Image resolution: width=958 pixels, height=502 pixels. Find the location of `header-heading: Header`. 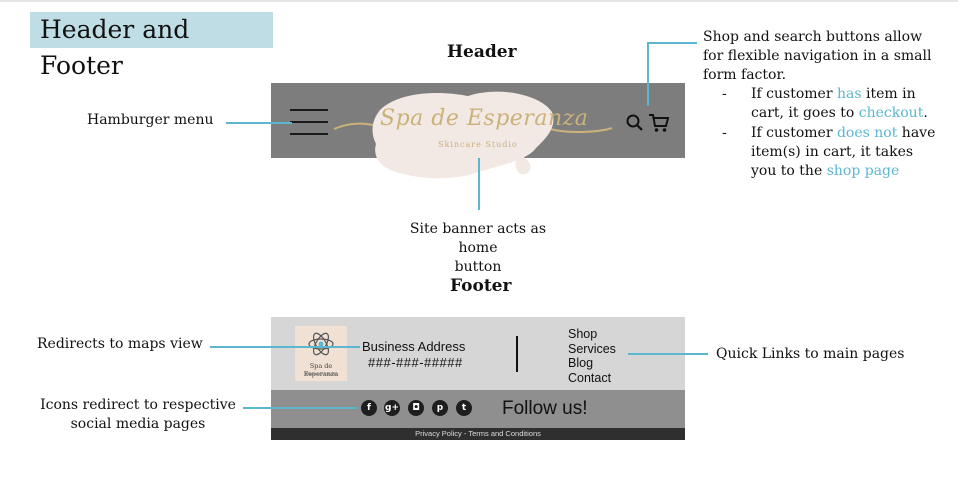

header-heading: Header is located at coordinates (482, 52).